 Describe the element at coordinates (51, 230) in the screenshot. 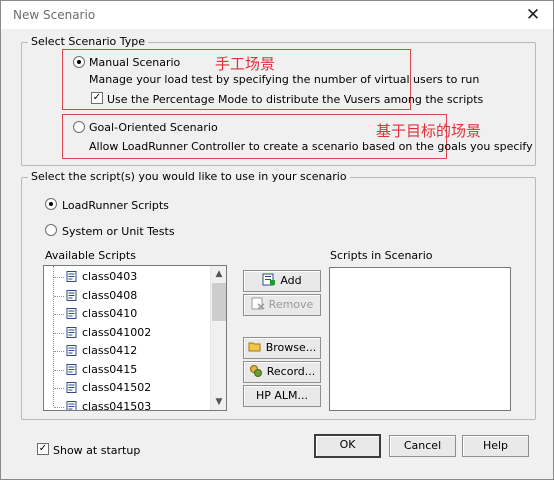

I see `system-tests-radio` at that location.